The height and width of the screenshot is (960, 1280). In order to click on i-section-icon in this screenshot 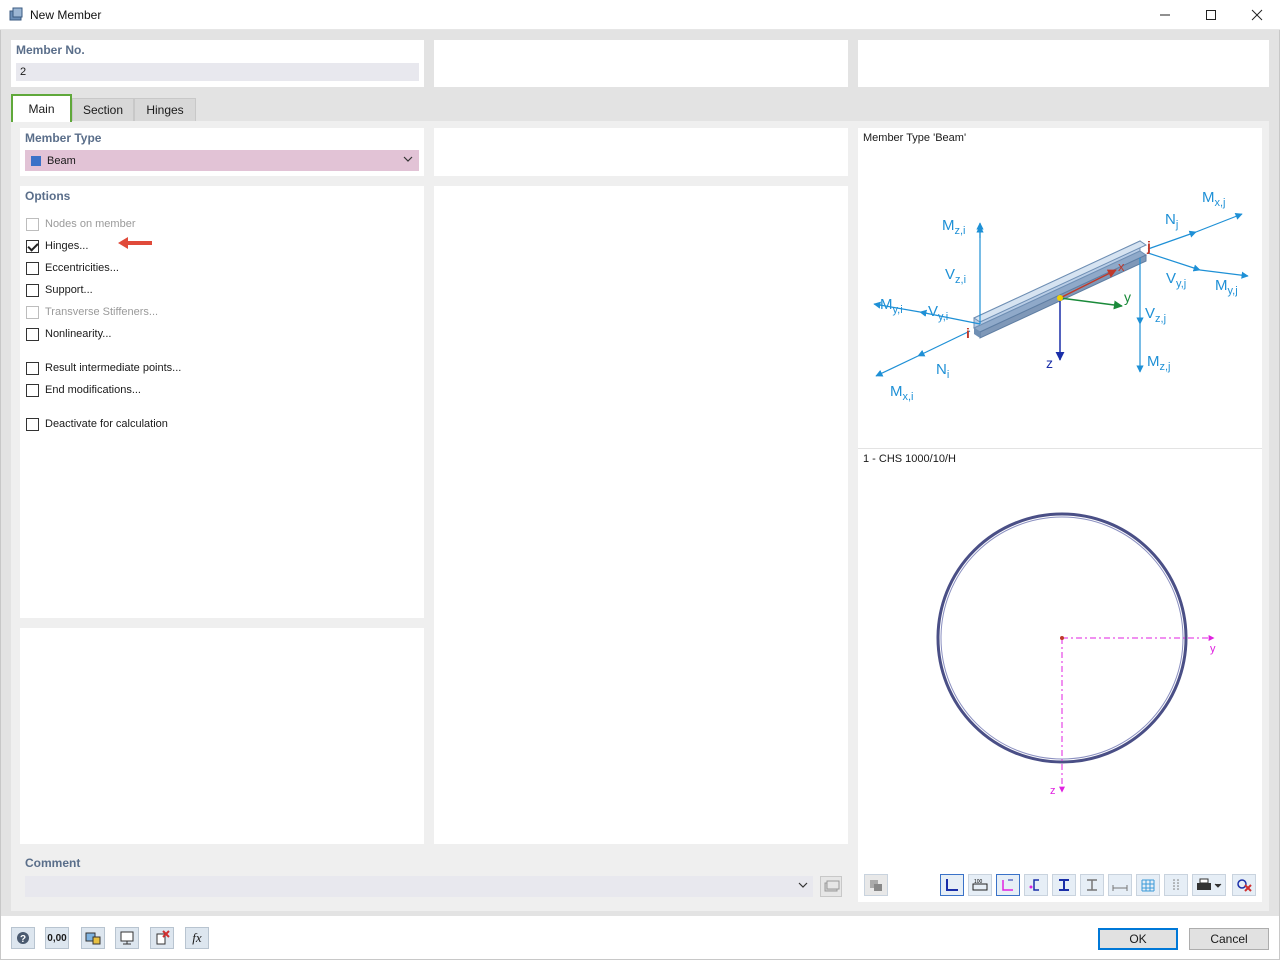, I will do `click(1064, 885)`.